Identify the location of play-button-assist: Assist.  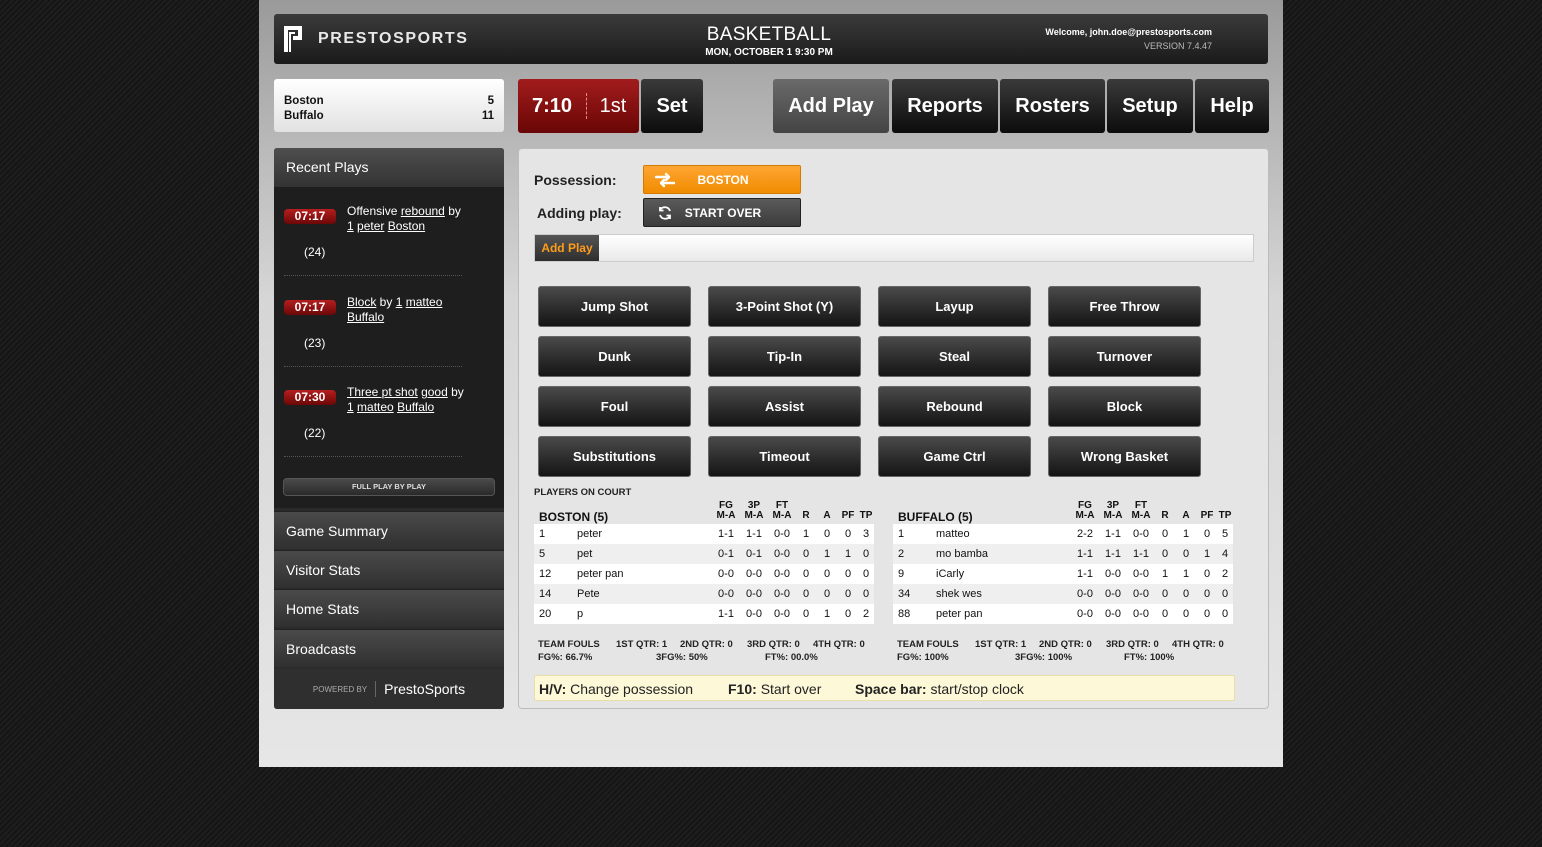
(784, 406).